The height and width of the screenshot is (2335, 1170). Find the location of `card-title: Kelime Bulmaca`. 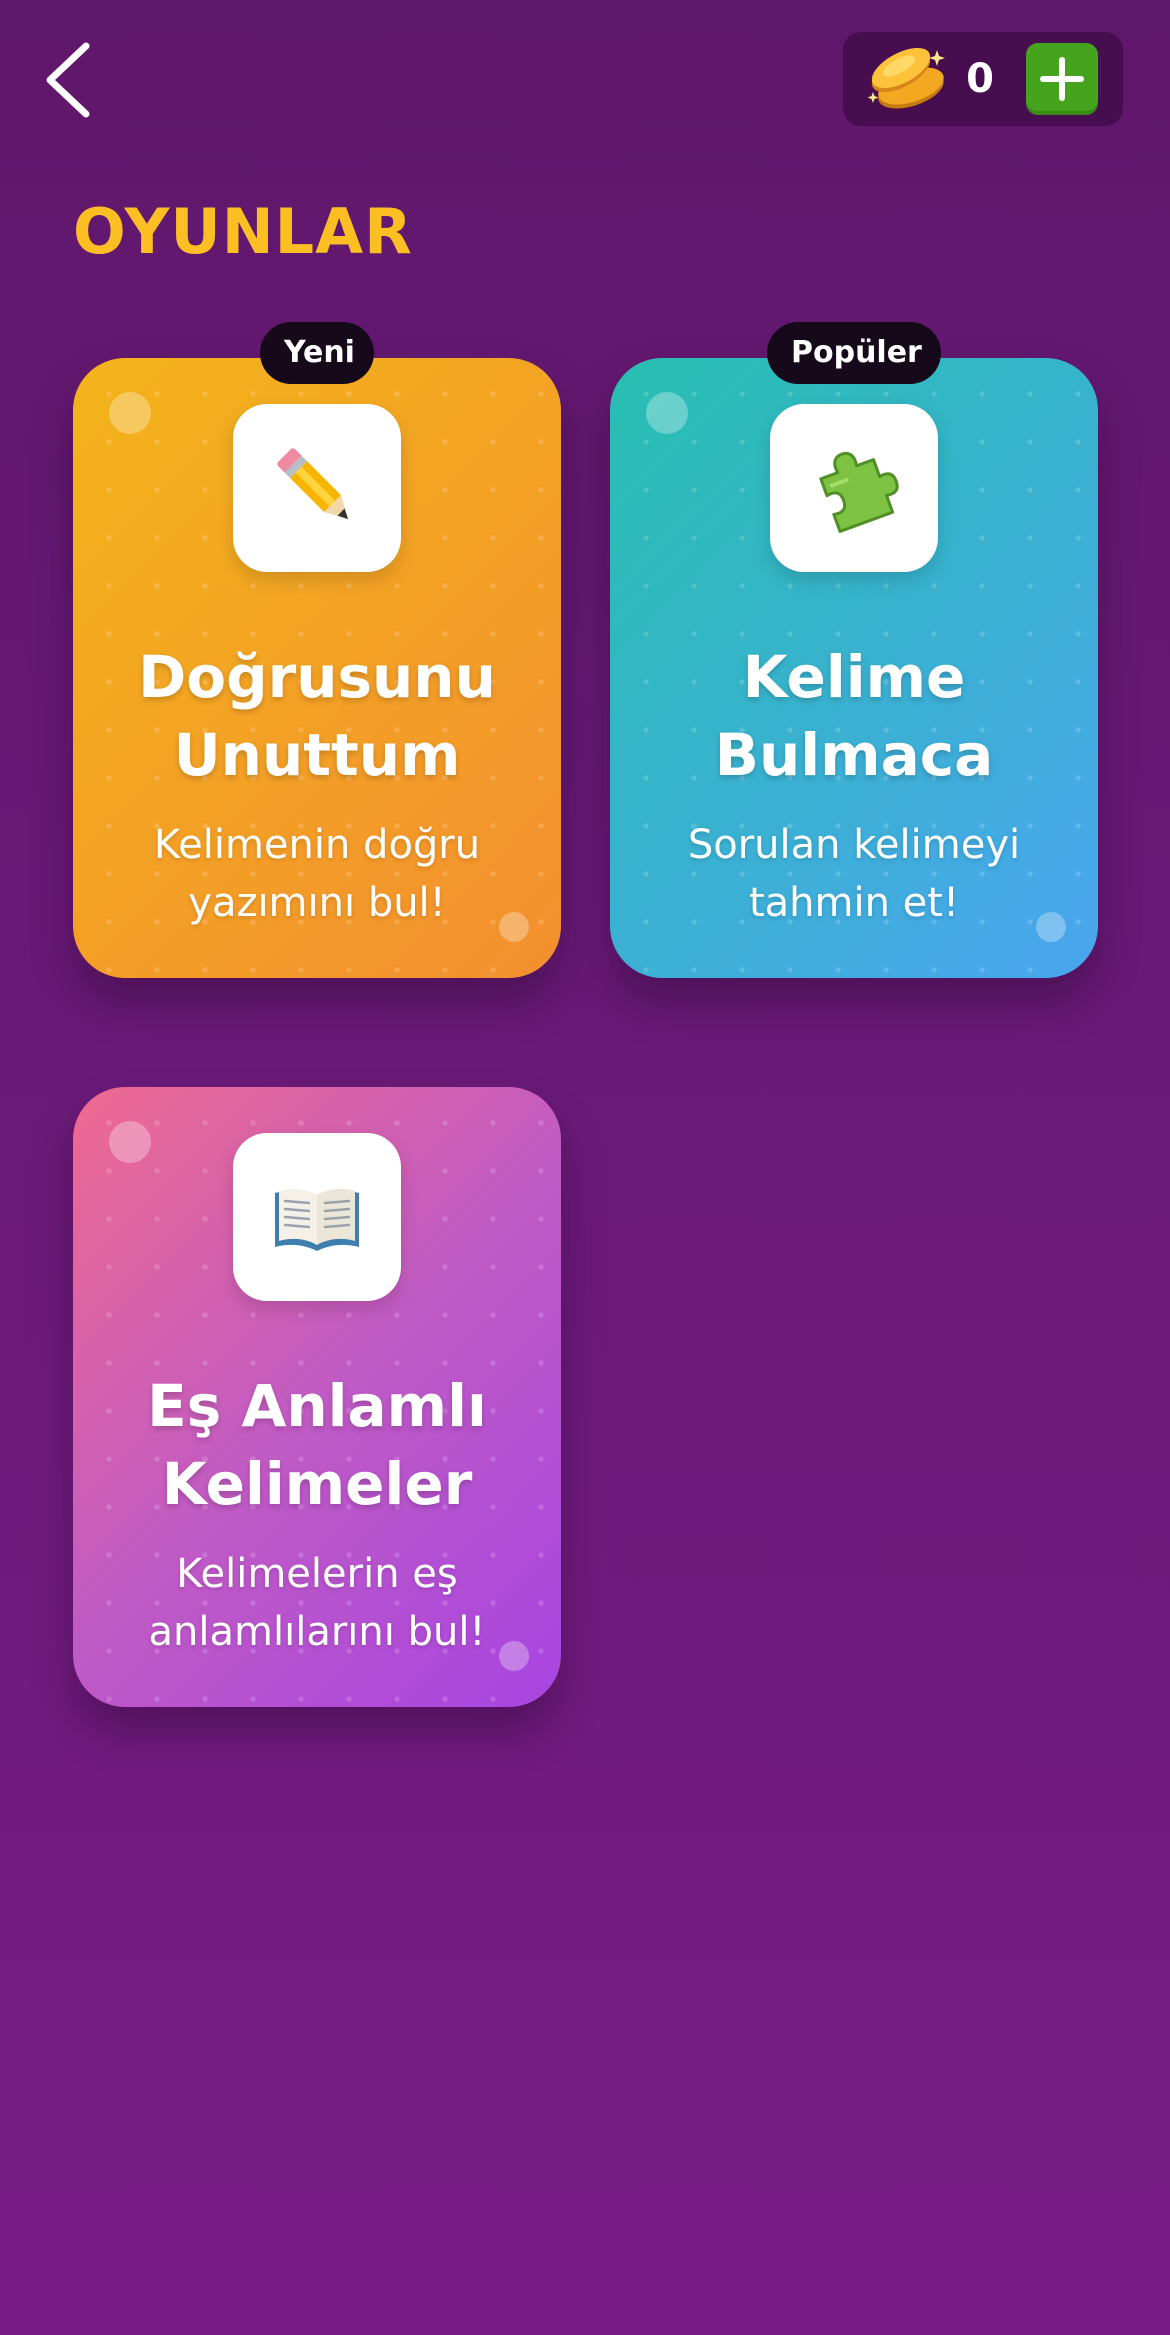

card-title: Kelime Bulmaca is located at coordinates (854, 716).